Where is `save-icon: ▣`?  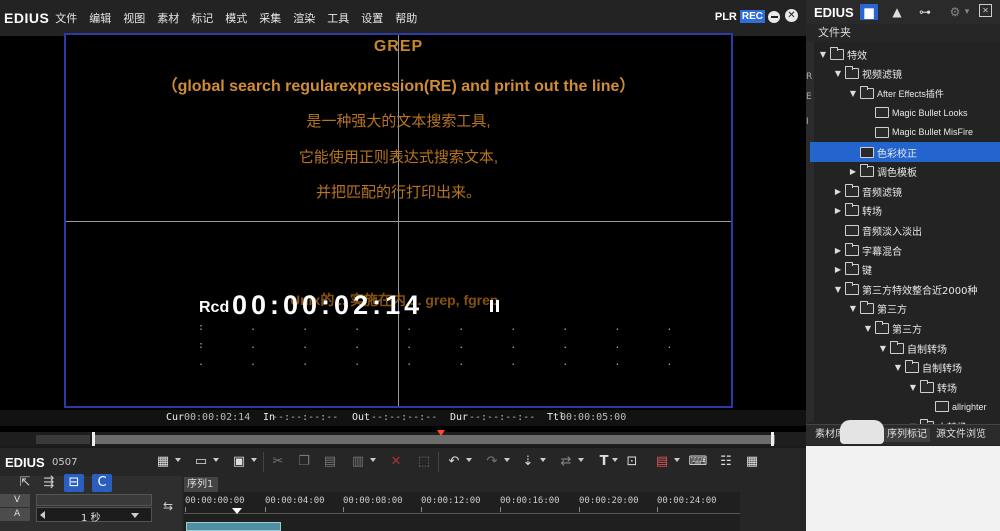 save-icon: ▣ is located at coordinates (239, 462).